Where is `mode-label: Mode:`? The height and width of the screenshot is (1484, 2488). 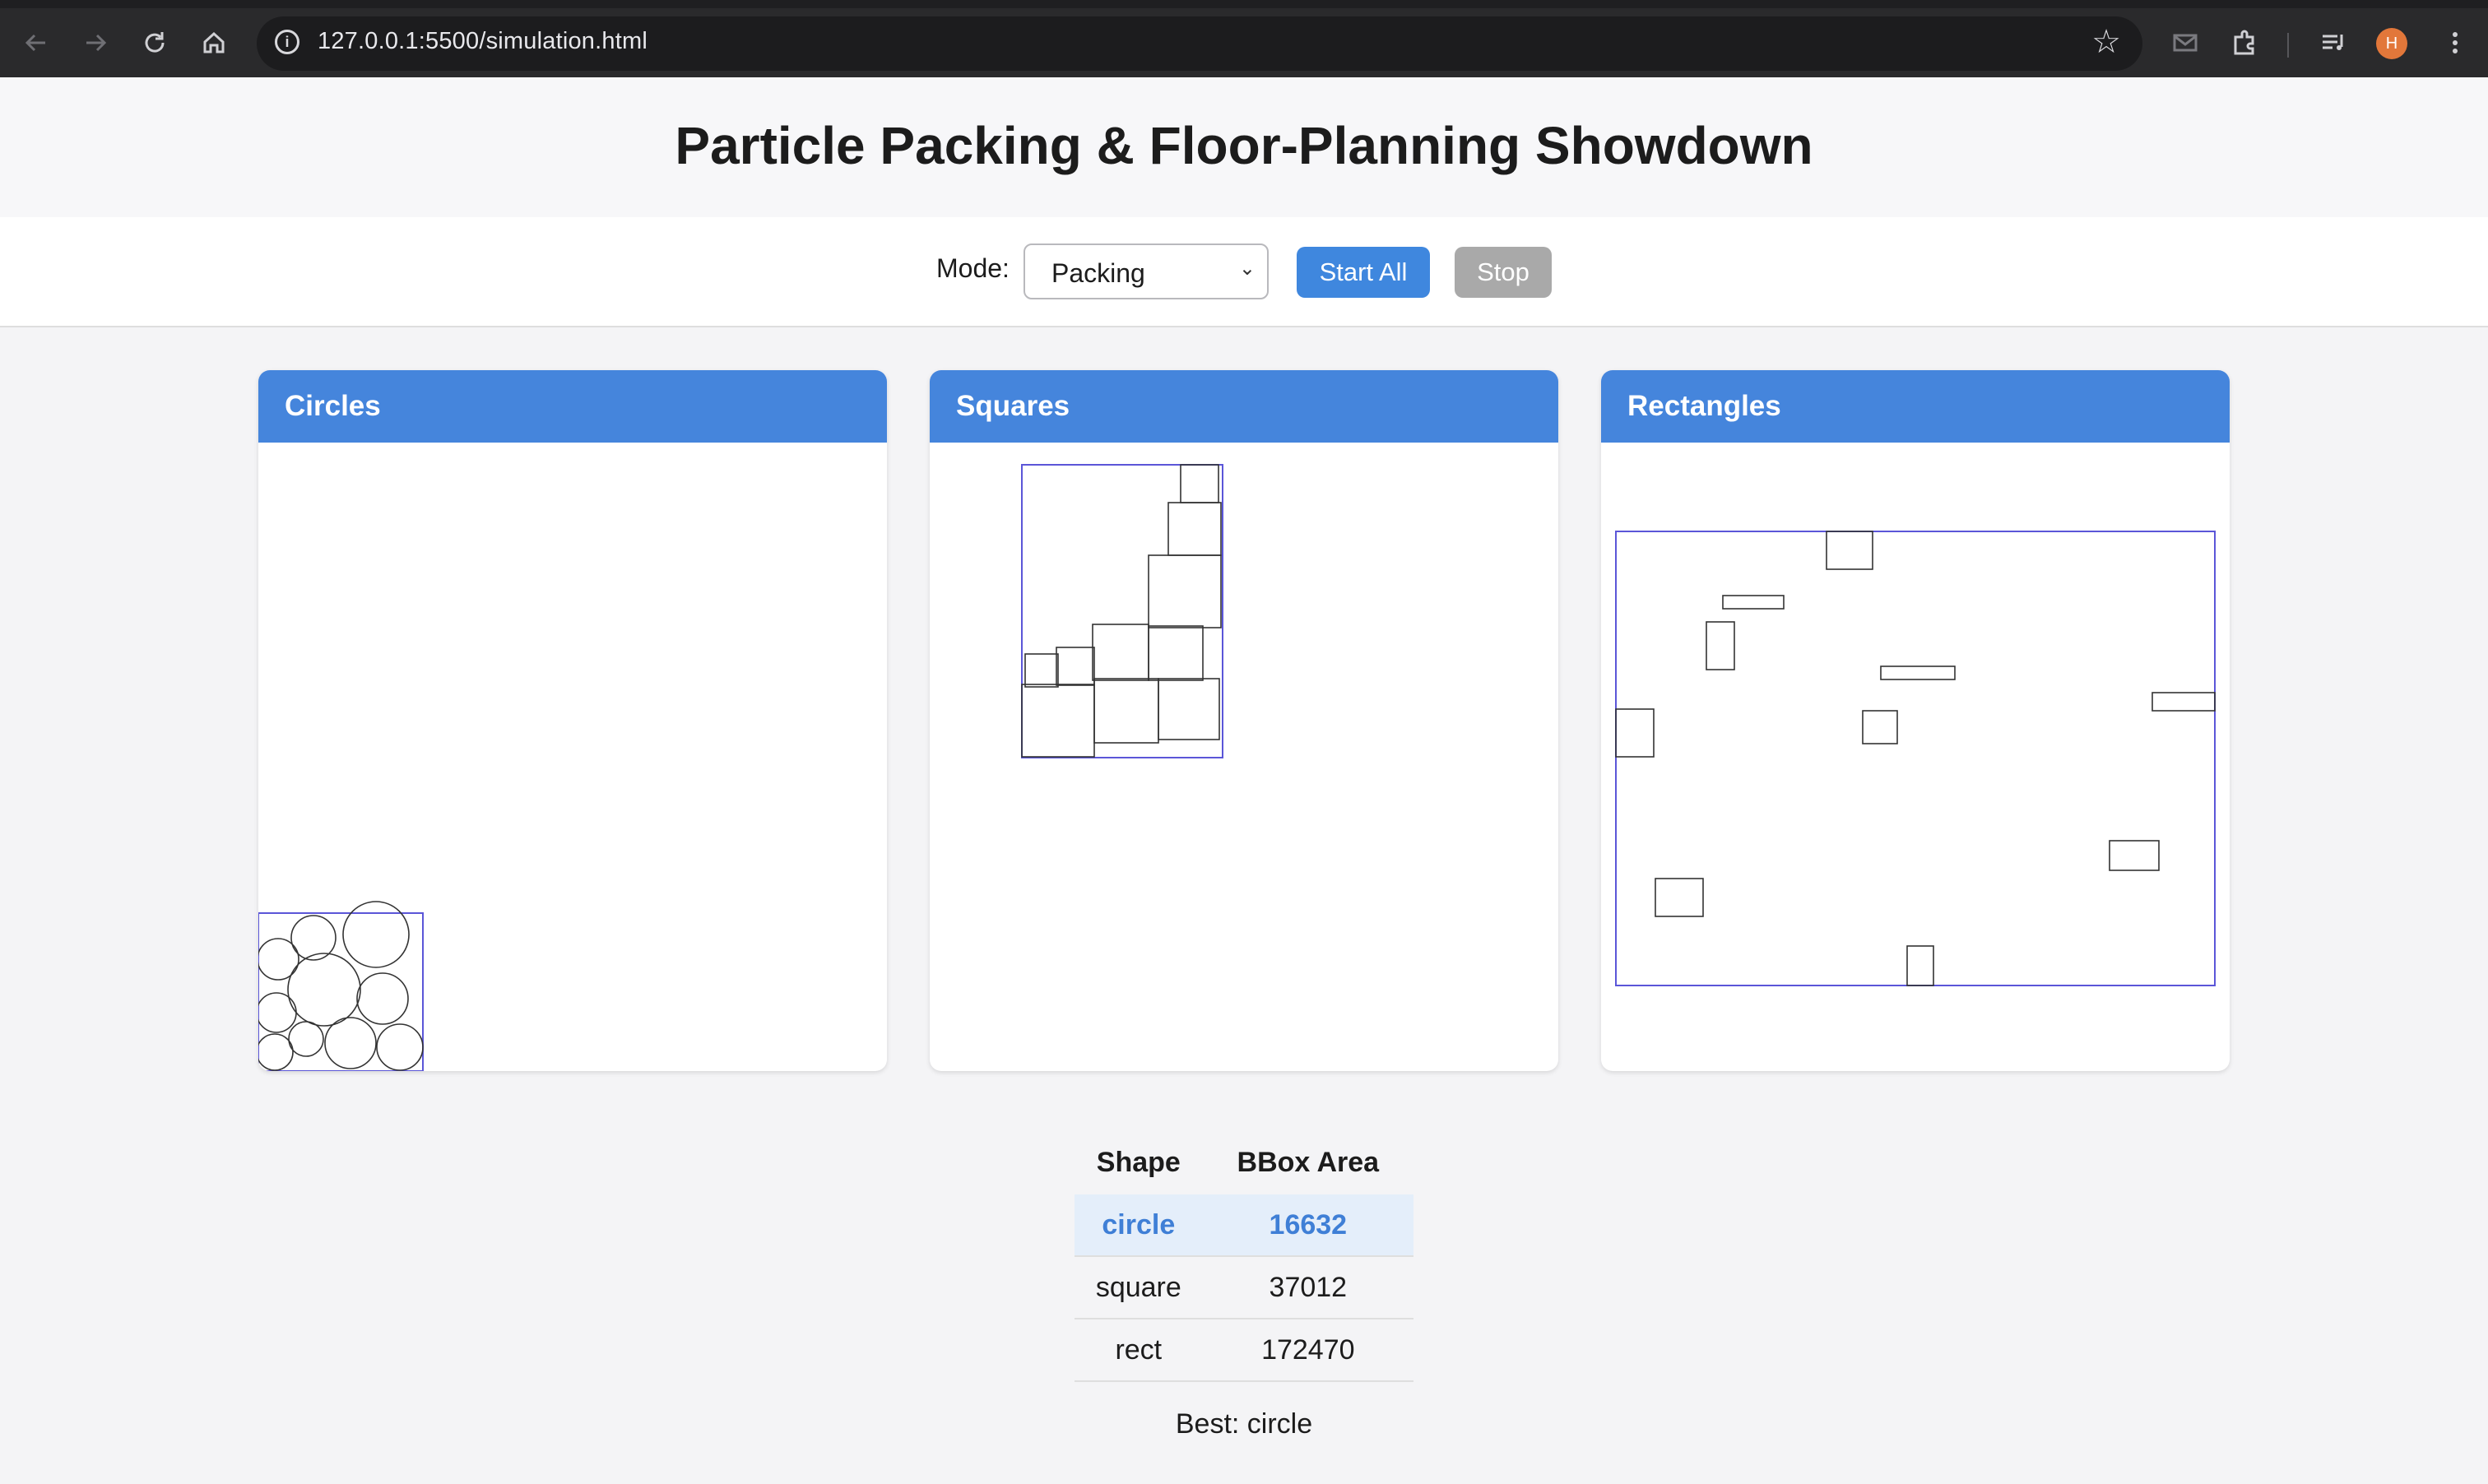
mode-label: Mode: is located at coordinates (973, 268).